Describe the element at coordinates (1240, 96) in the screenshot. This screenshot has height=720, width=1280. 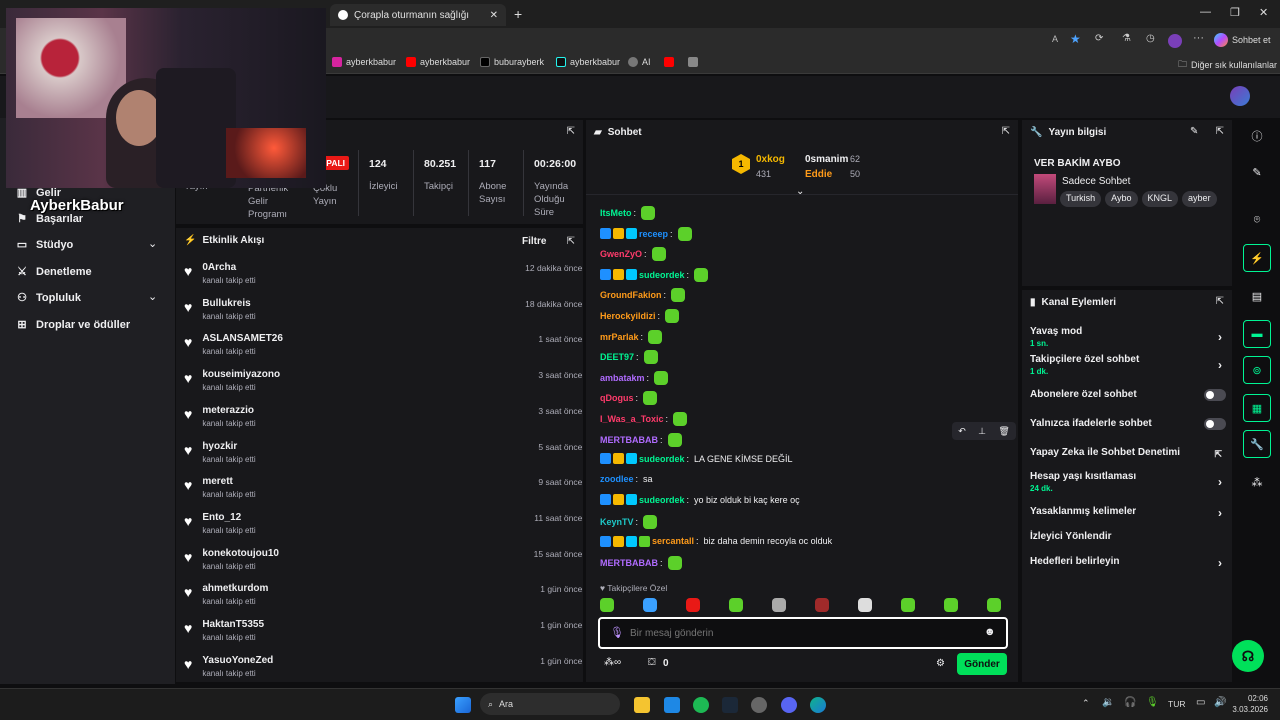
I see `user-avatar` at that location.